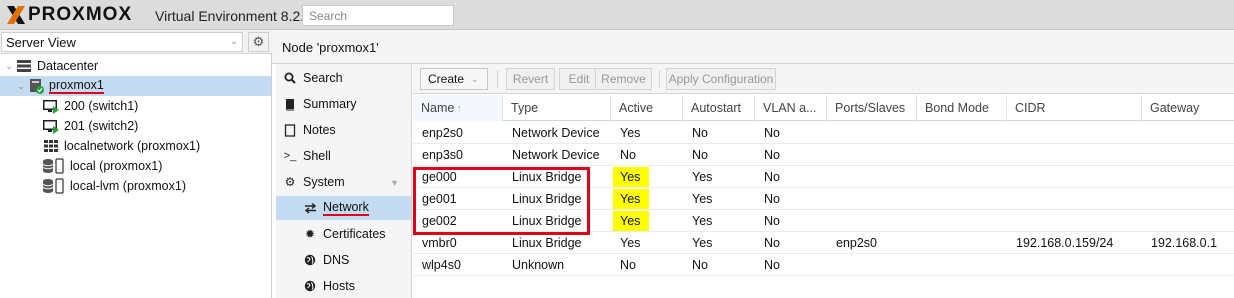 The height and width of the screenshot is (298, 1234). What do you see at coordinates (122, 42) in the screenshot?
I see `server-view-select: Server View ⌄` at bounding box center [122, 42].